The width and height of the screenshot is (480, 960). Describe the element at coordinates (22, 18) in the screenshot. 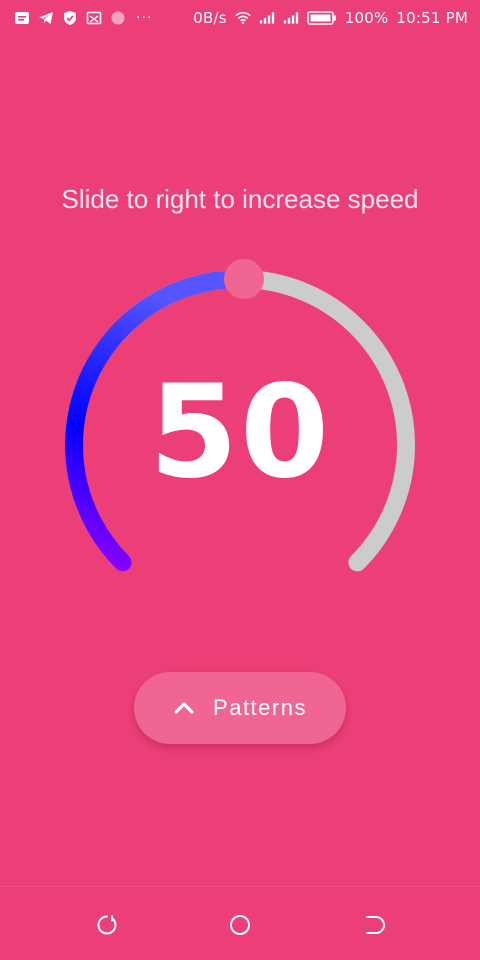

I see `message-icon` at that location.